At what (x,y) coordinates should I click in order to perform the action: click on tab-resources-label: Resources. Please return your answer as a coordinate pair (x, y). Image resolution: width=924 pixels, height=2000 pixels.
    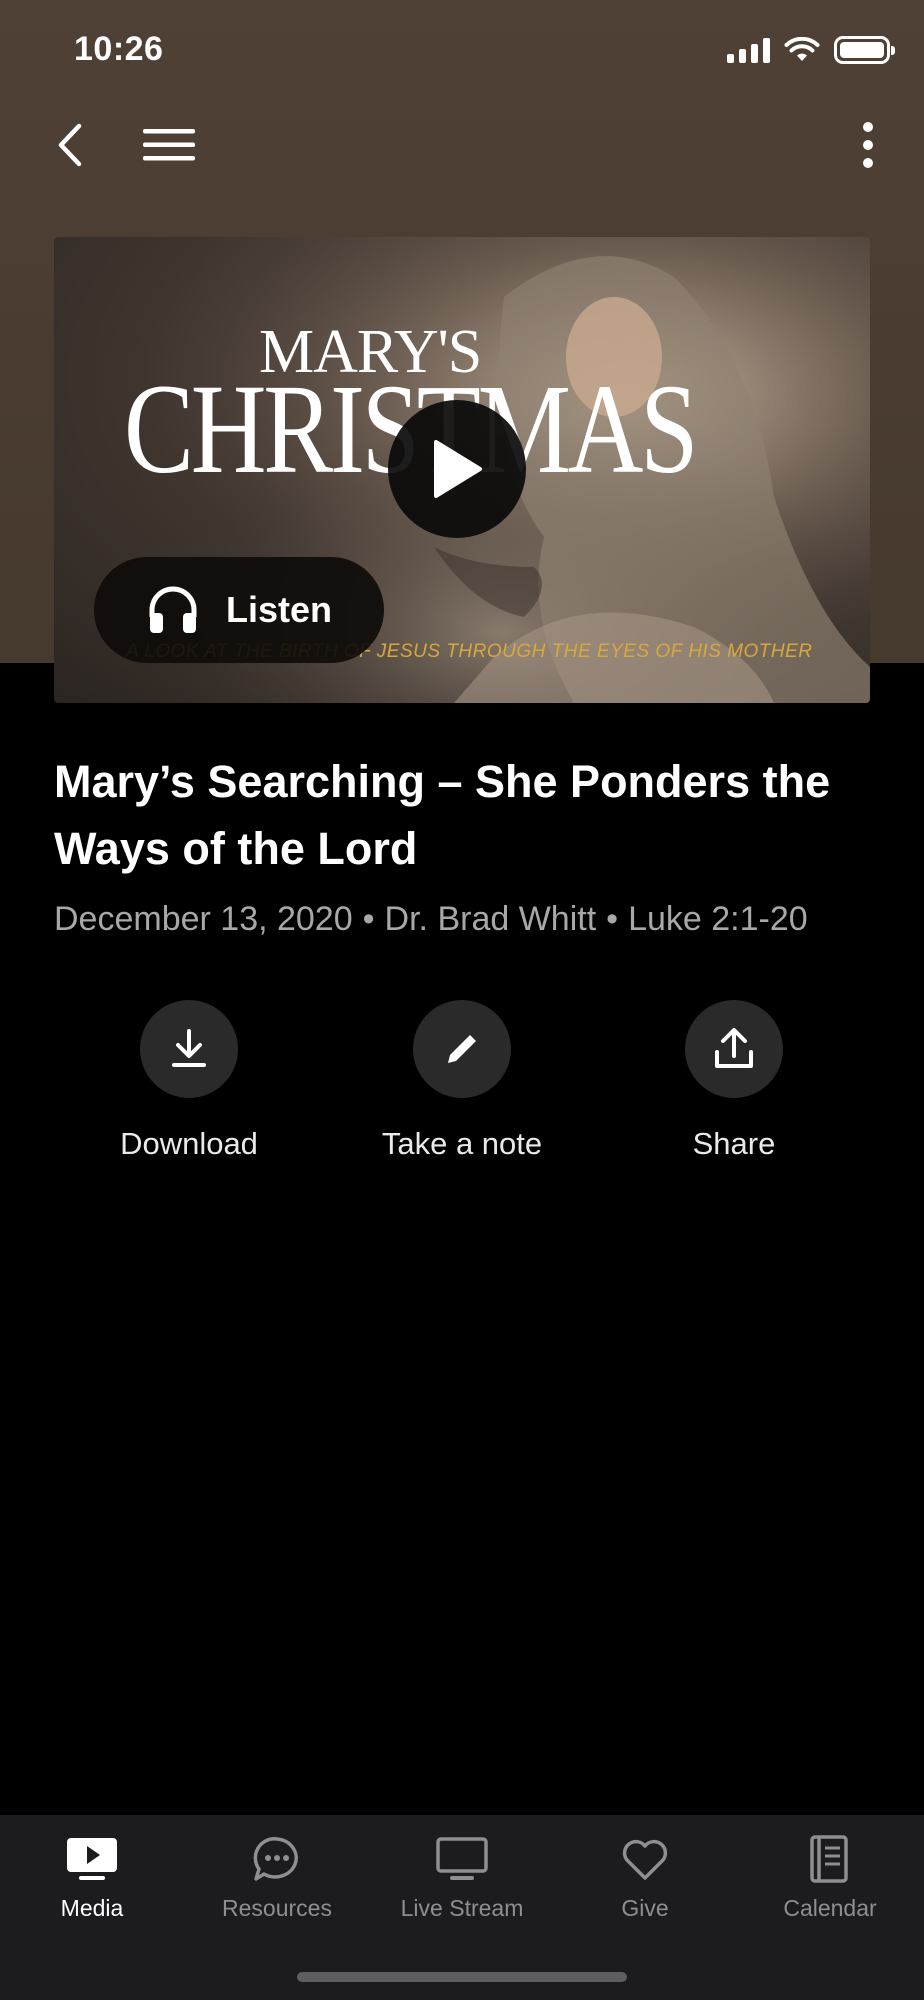
    Looking at the image, I should click on (277, 1908).